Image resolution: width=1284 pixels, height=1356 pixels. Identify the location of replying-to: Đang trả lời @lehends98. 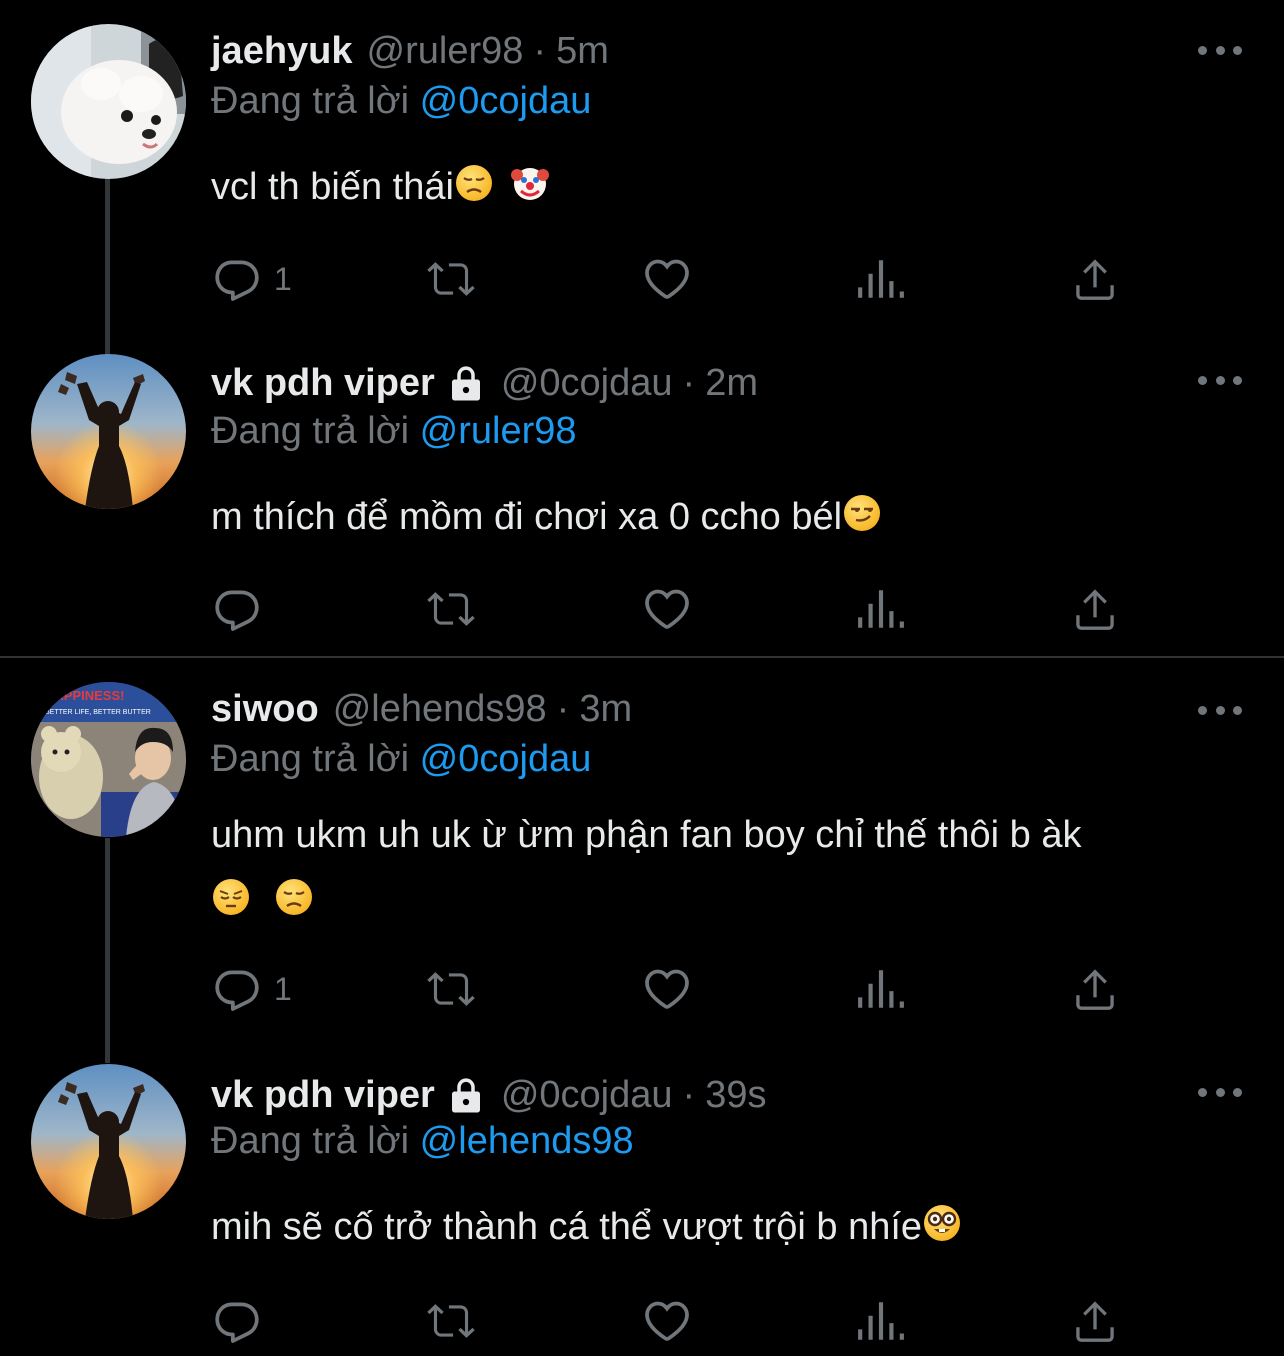
(422, 1141).